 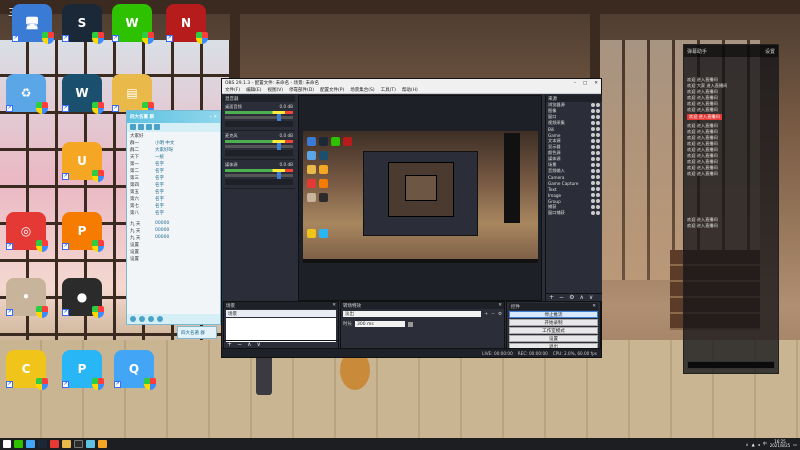 I want to click on input-method: 中, so click(x=765, y=444).